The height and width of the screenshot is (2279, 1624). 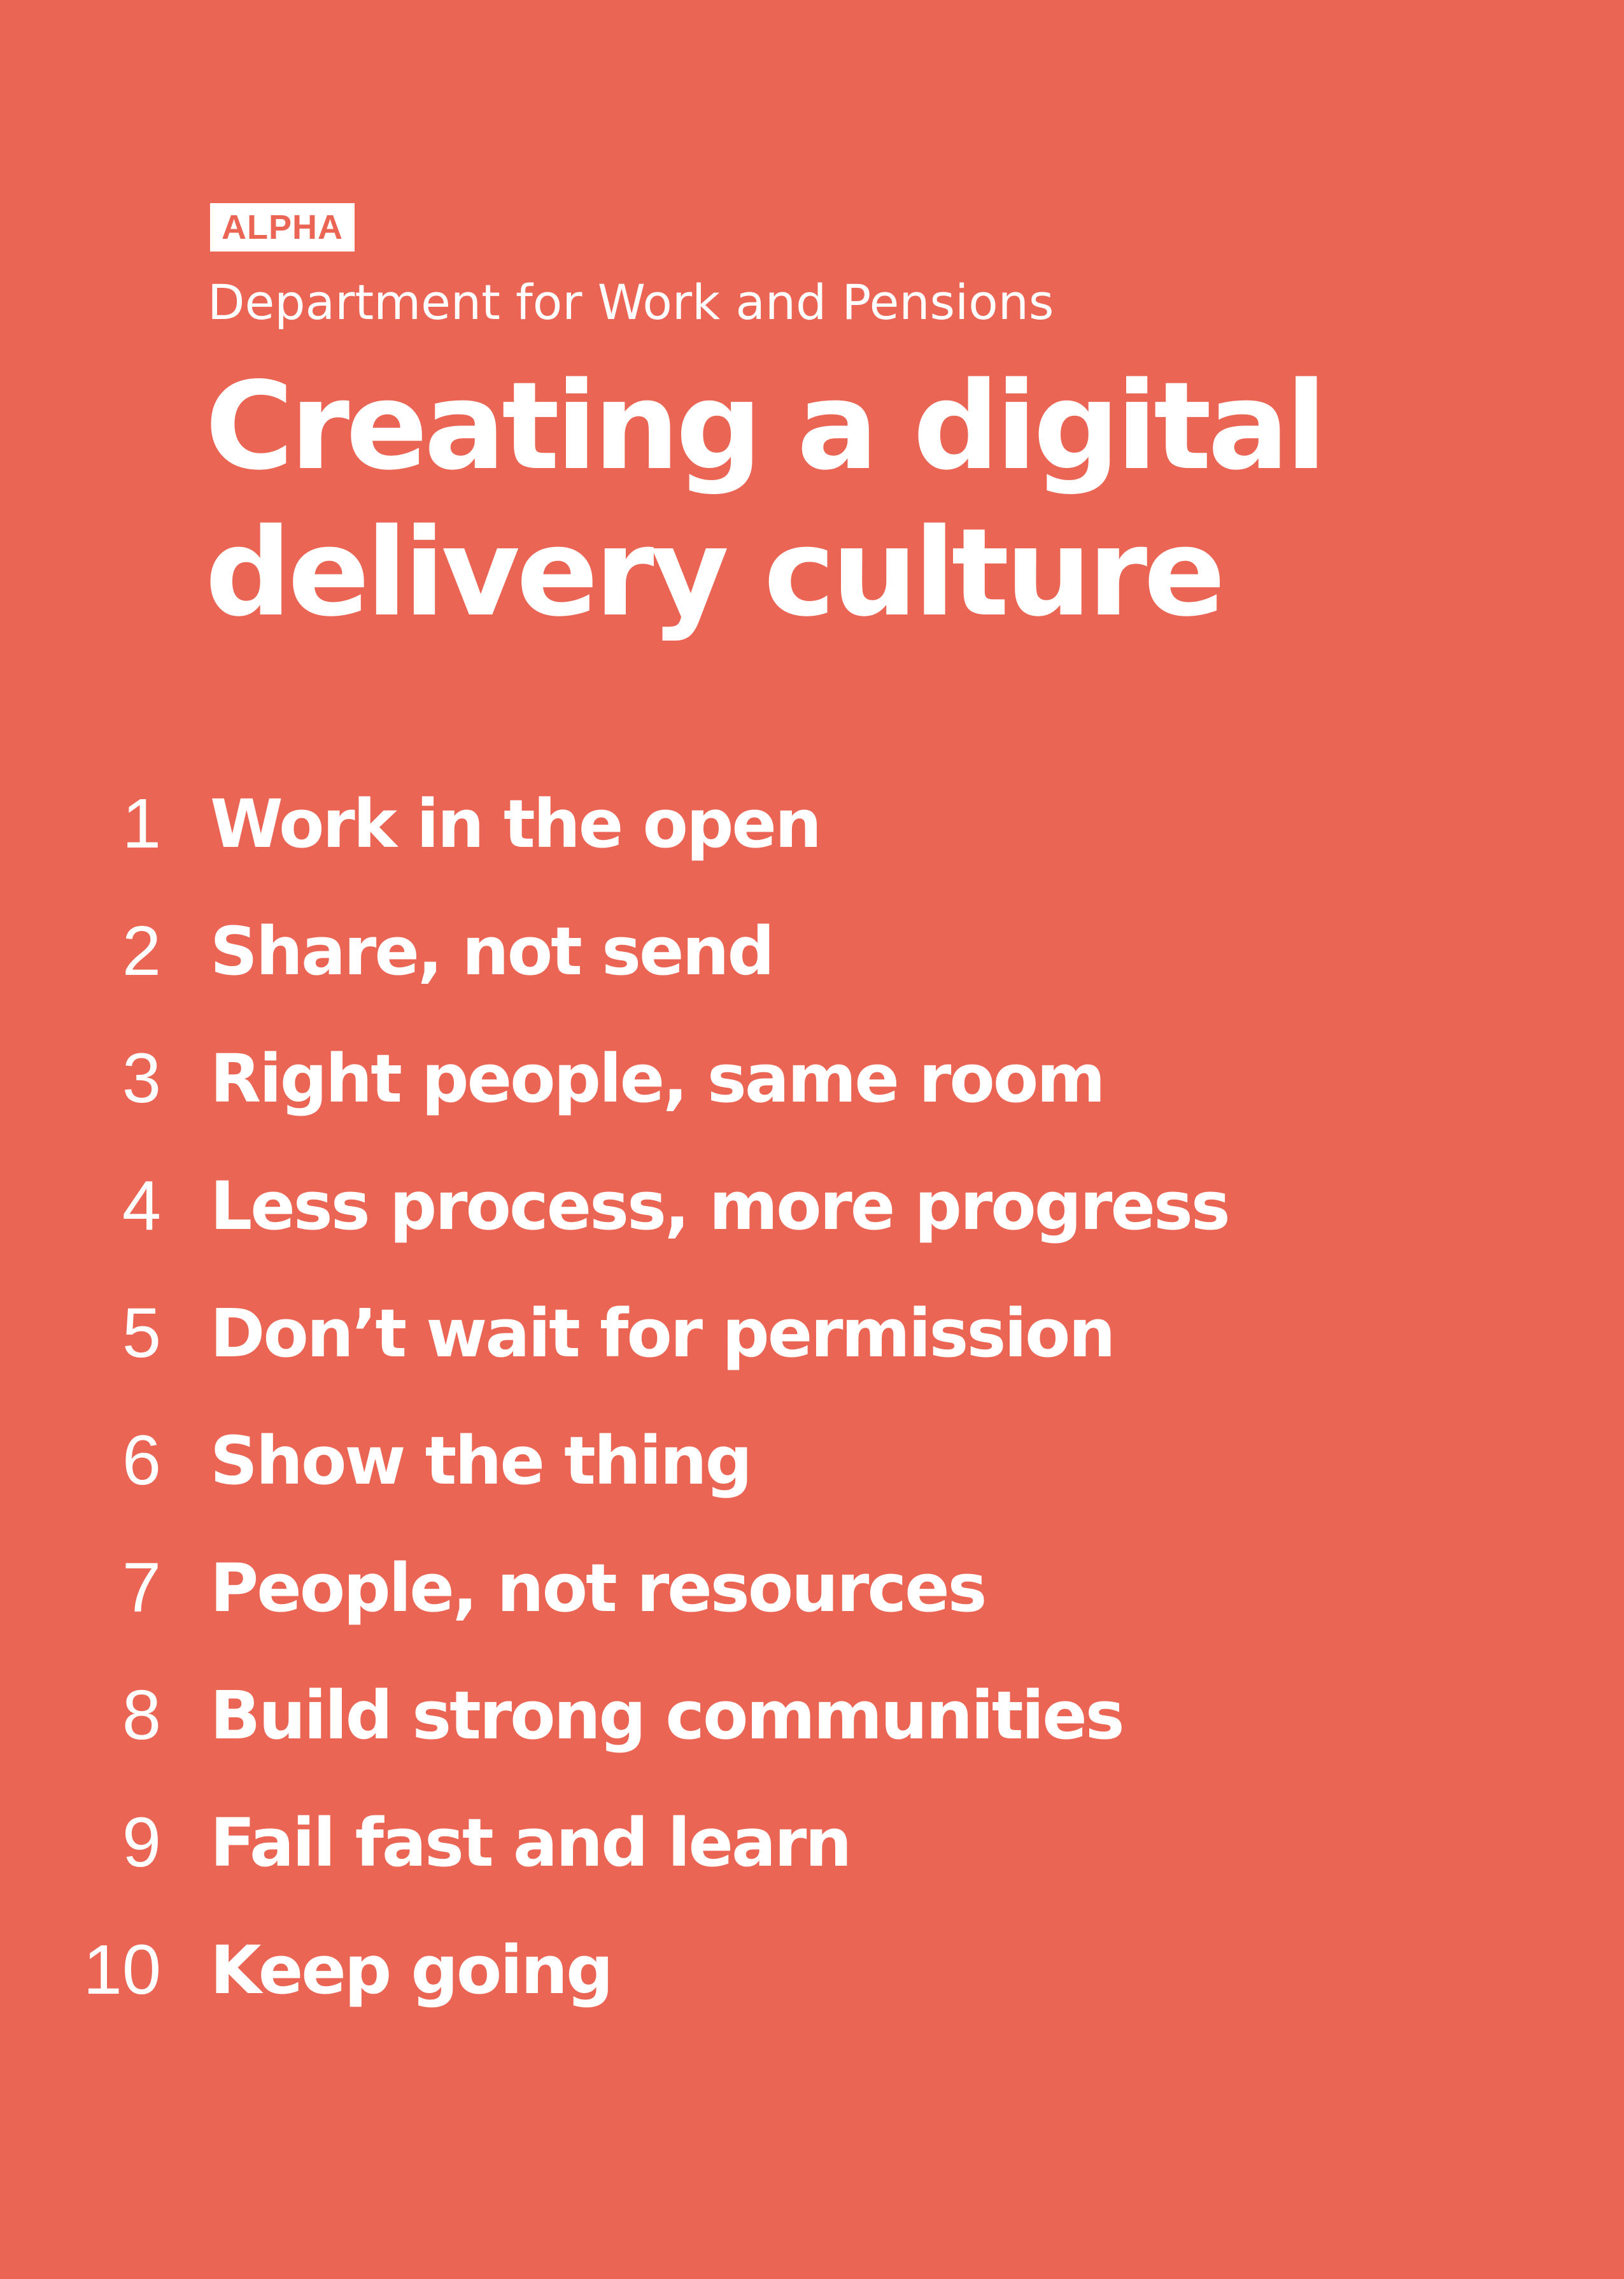 What do you see at coordinates (141, 1078) in the screenshot?
I see `principle-number: 3` at bounding box center [141, 1078].